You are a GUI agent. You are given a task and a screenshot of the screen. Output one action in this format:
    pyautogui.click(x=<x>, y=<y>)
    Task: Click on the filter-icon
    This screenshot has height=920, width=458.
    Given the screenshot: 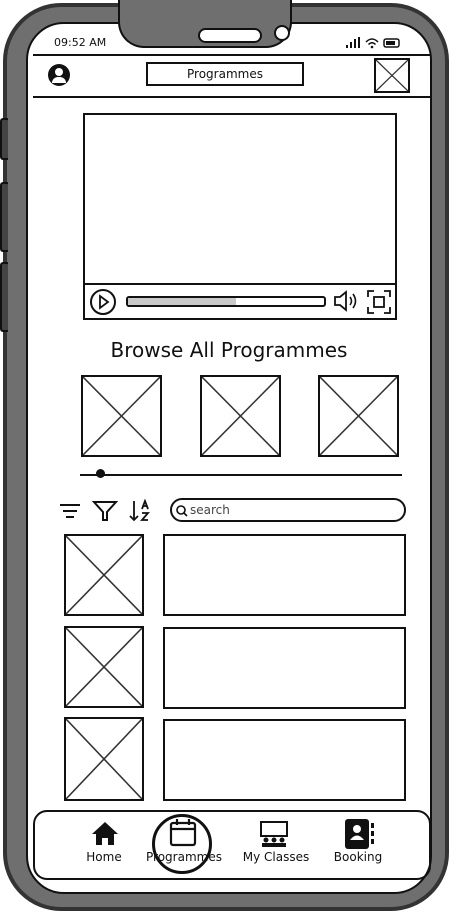 What is the action you would take?
    pyautogui.click(x=105, y=513)
    